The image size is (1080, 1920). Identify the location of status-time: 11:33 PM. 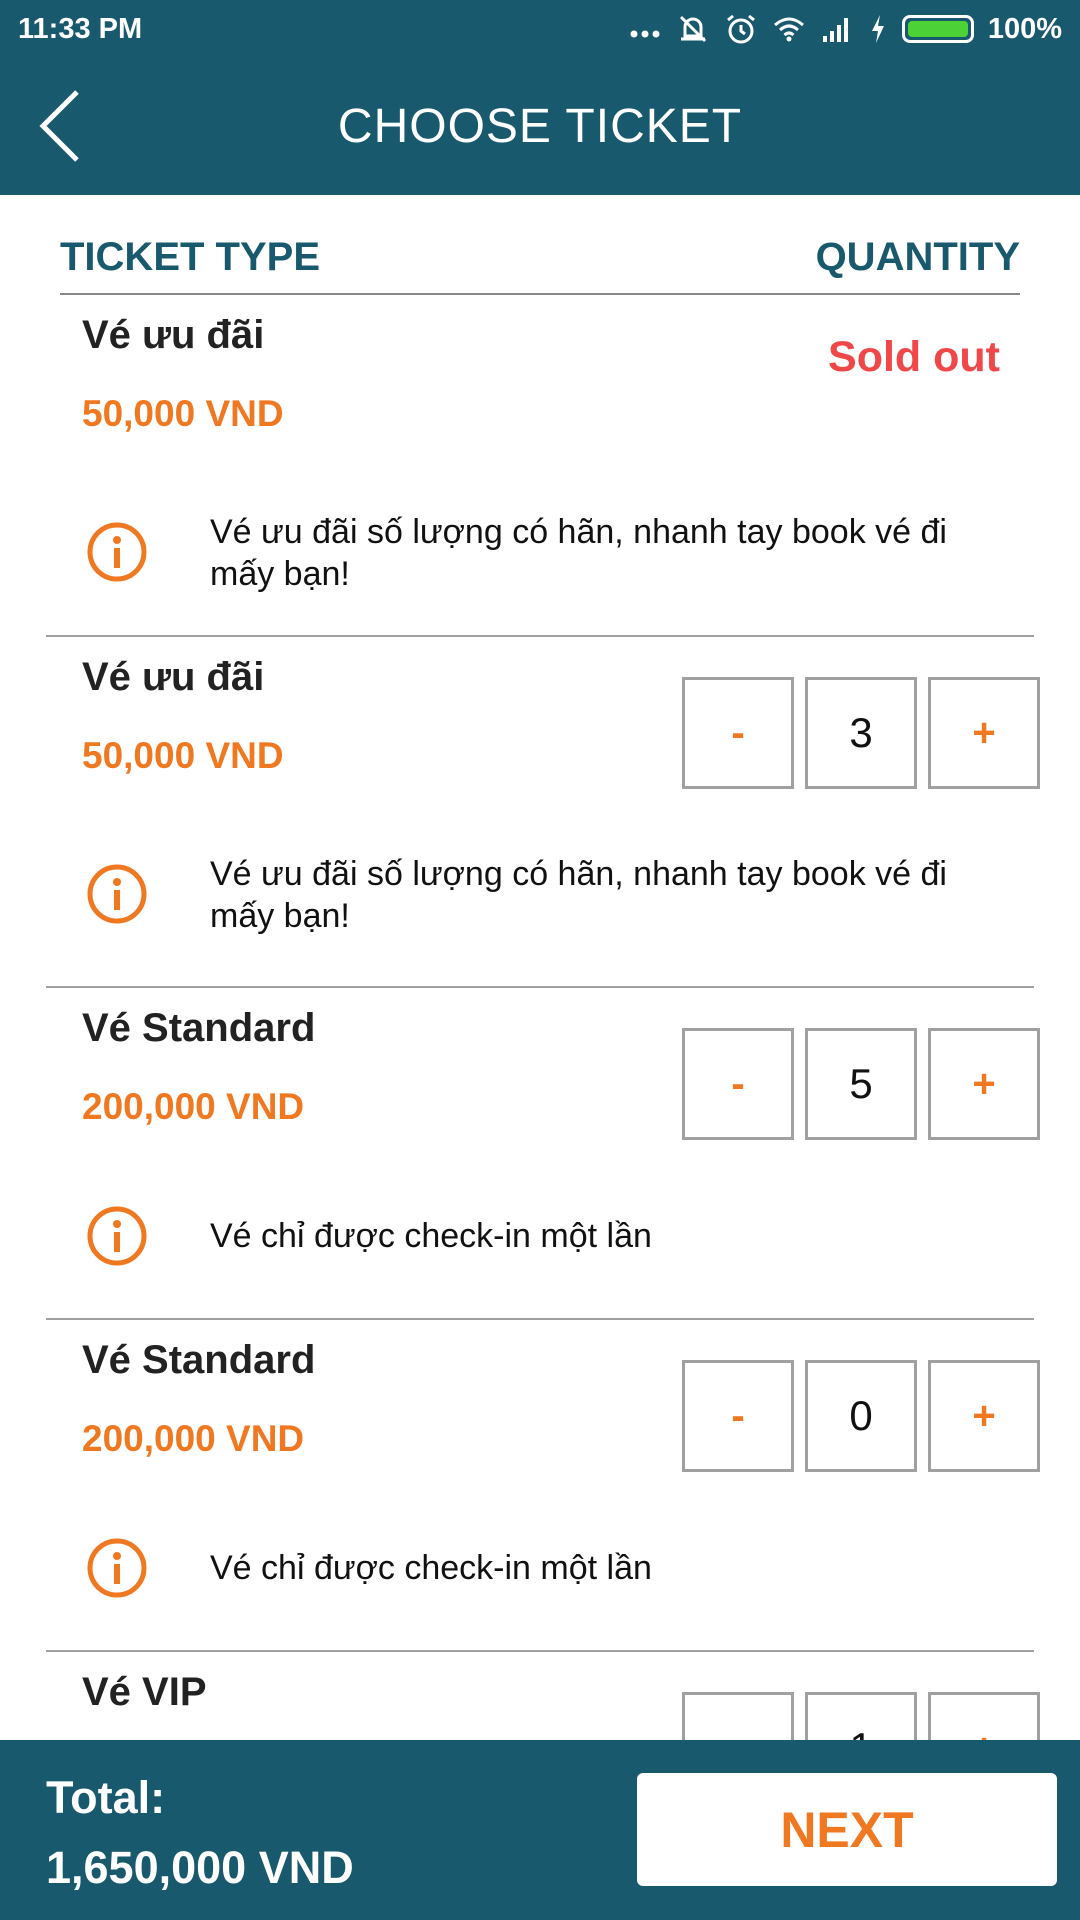
(80, 28).